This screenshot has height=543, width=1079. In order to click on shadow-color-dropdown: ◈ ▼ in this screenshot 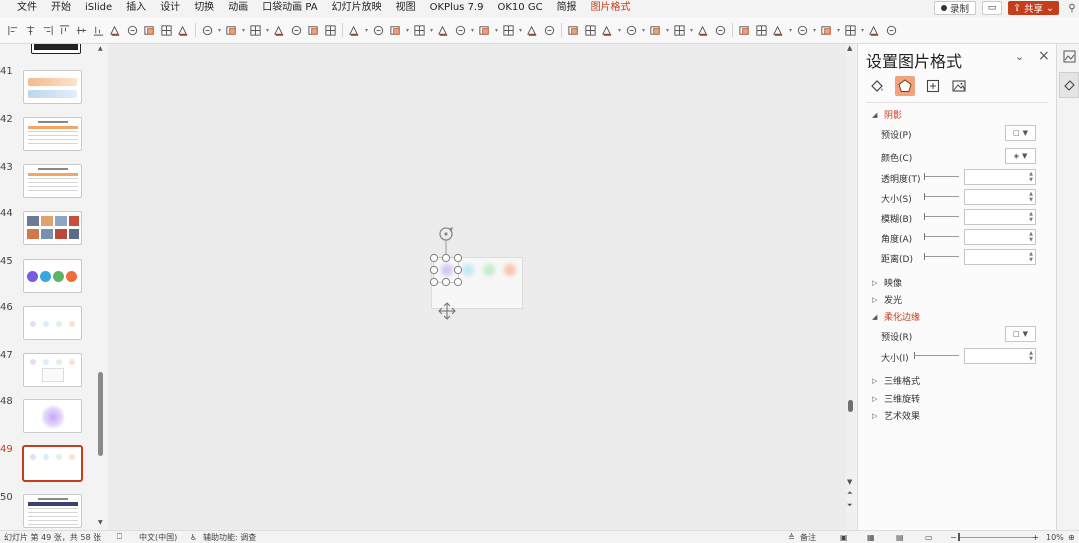, I will do `click(1020, 156)`.